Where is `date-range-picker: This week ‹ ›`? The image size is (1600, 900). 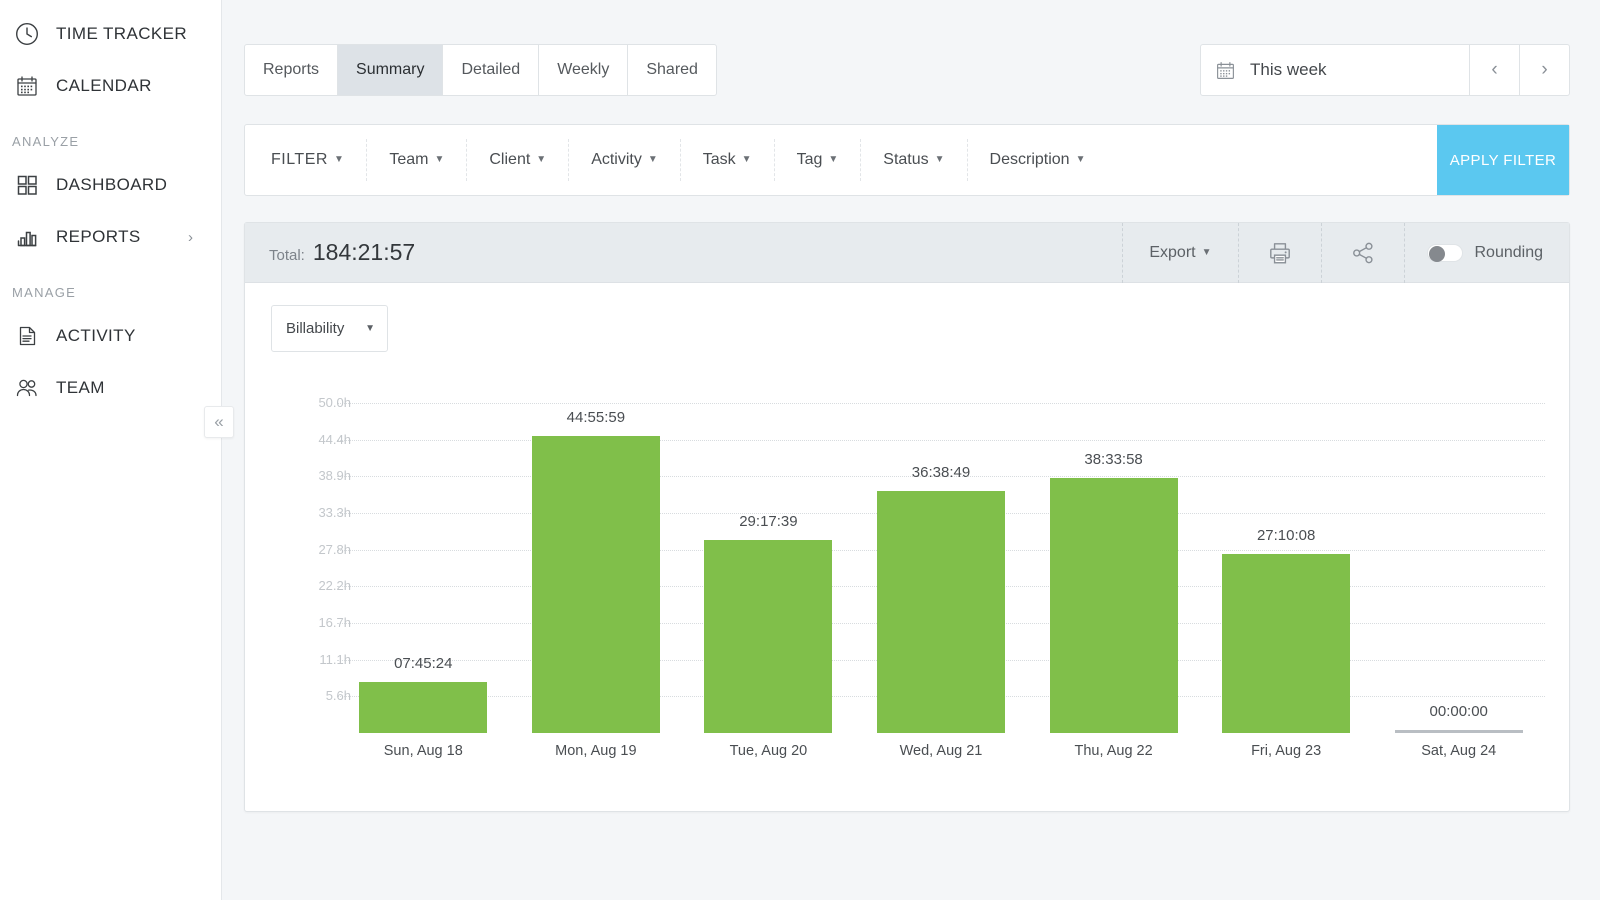
date-range-picker: This week ‹ › is located at coordinates (1385, 70).